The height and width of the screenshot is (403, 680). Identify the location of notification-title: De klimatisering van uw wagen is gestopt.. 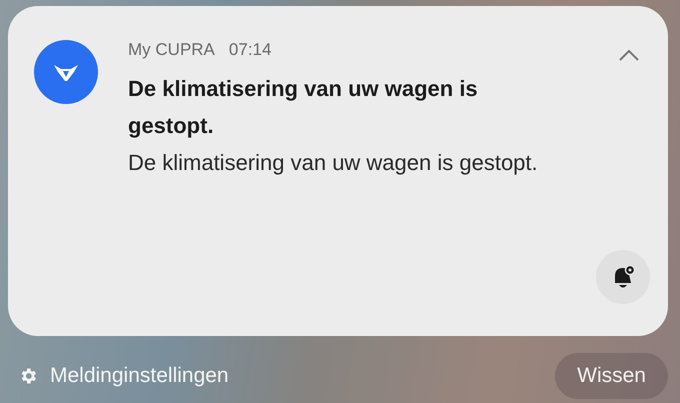
(303, 107).